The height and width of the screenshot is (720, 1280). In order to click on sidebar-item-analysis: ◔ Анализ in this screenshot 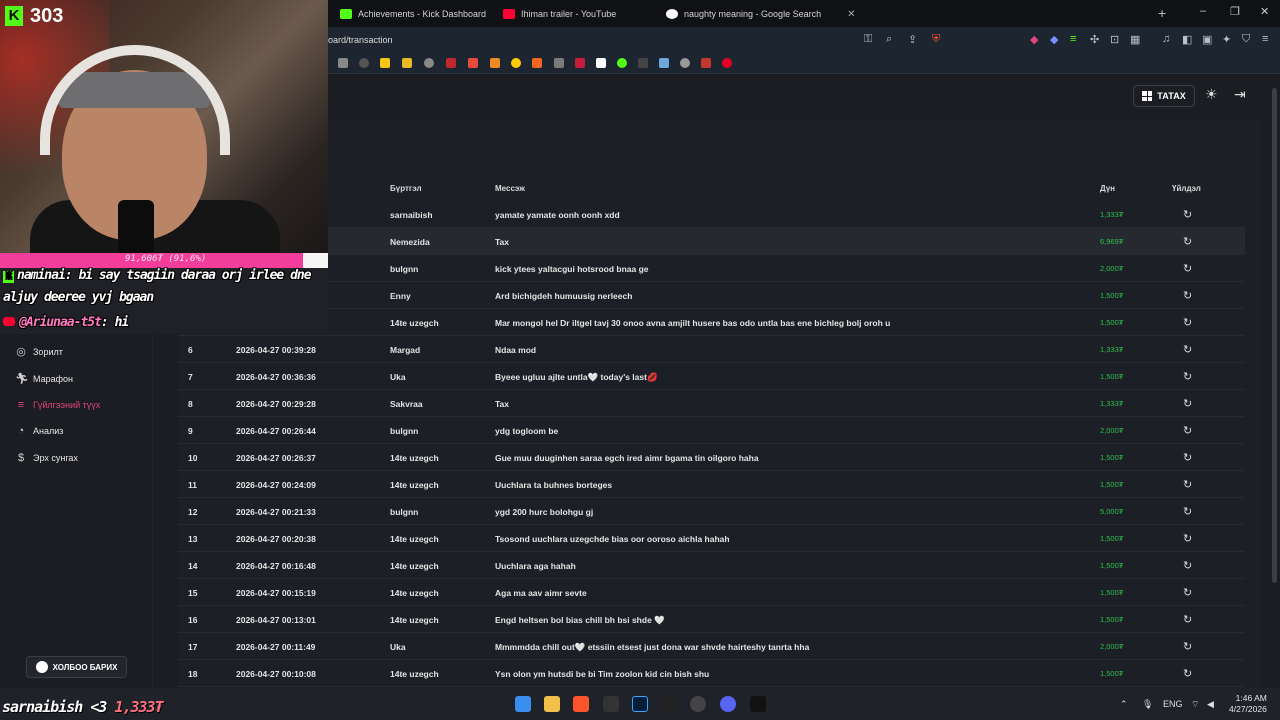, I will do `click(39, 431)`.